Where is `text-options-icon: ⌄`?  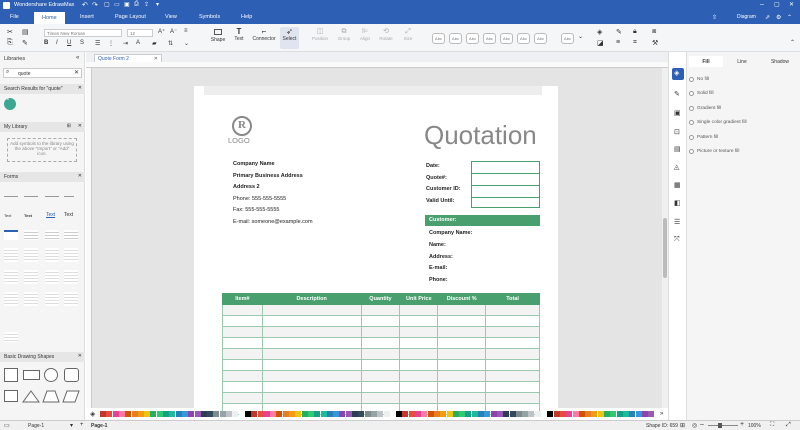
text-options-icon: ⌄ is located at coordinates (186, 43).